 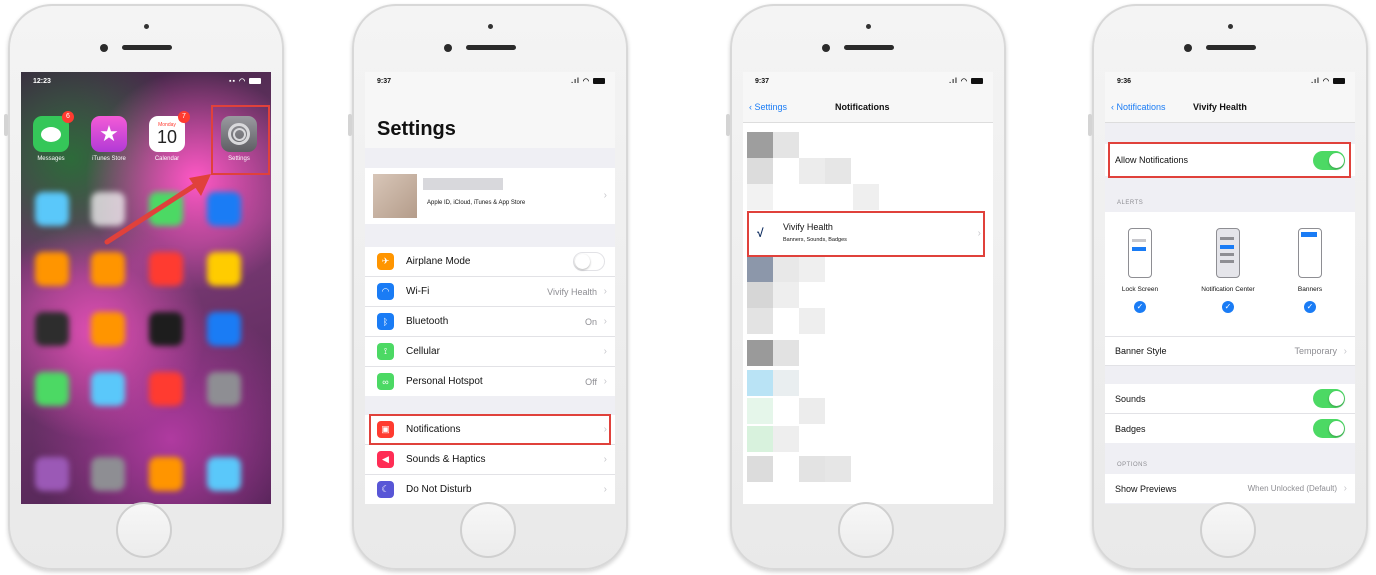 What do you see at coordinates (385, 459) in the screenshot?
I see `speaker-icon: ◀` at bounding box center [385, 459].